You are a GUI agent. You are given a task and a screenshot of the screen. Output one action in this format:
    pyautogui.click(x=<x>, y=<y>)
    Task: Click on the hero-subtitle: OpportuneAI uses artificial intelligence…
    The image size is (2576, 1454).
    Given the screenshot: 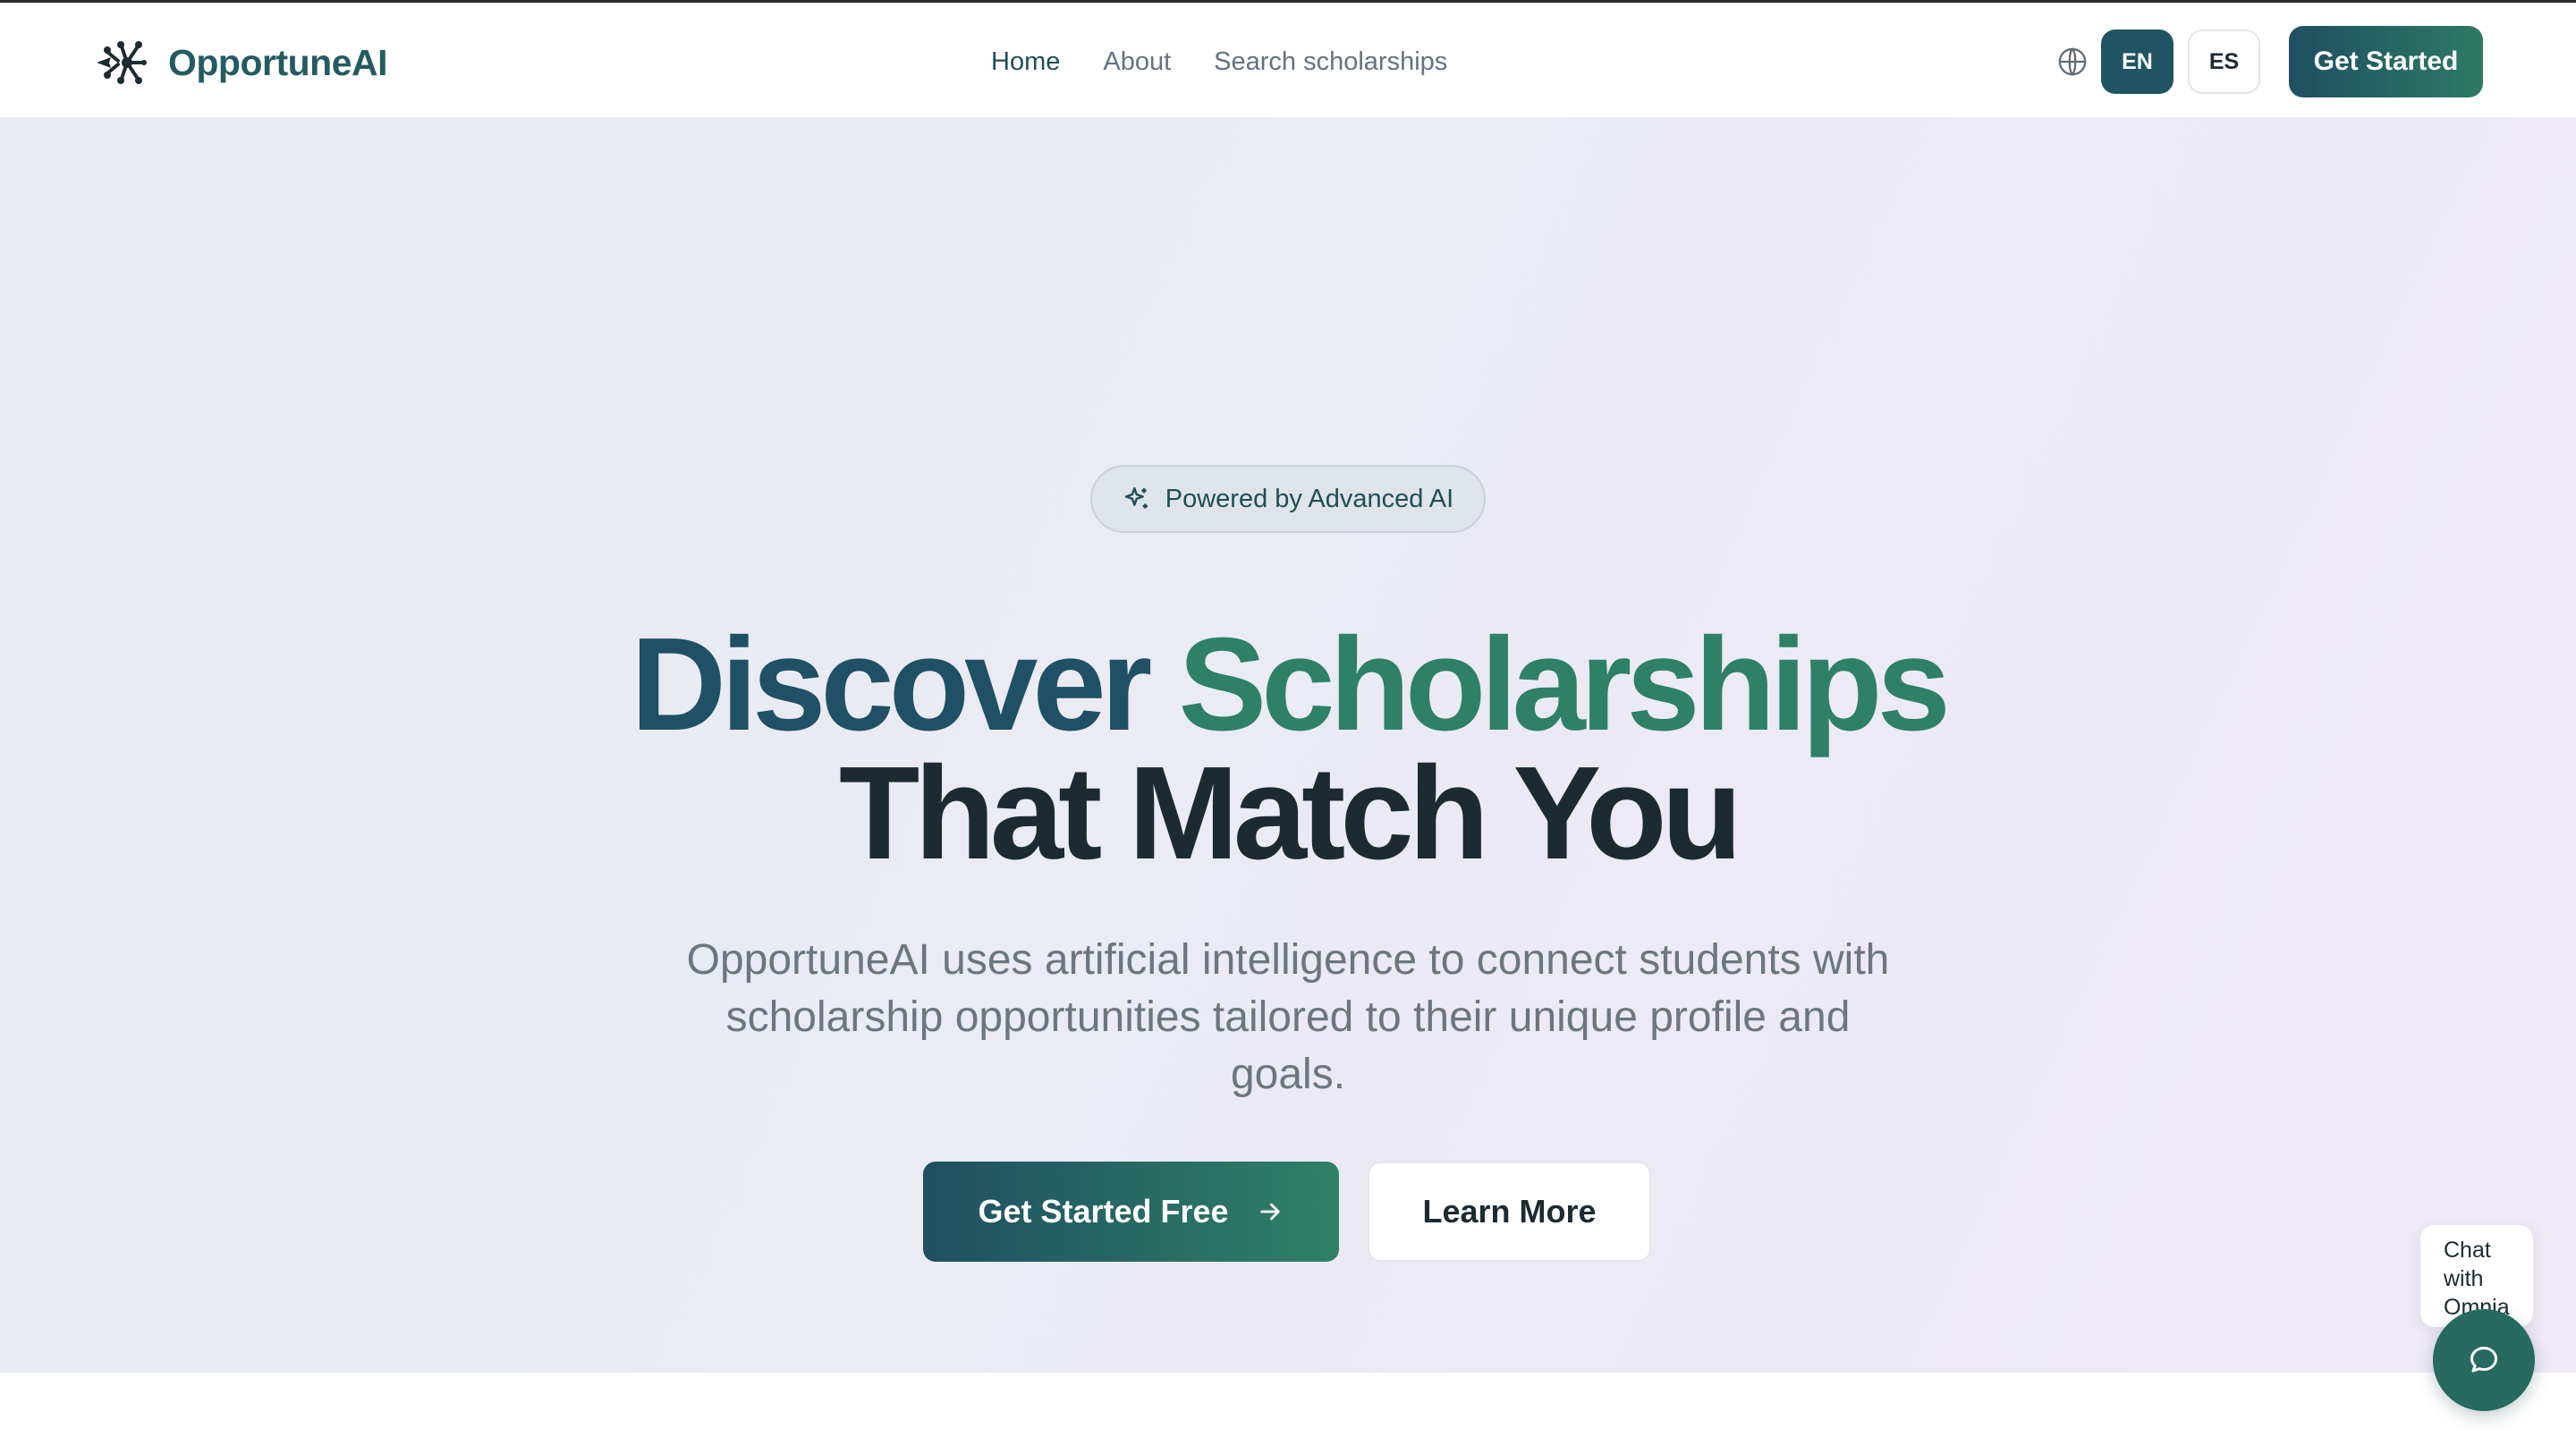 What is the action you would take?
    pyautogui.click(x=1288, y=1017)
    